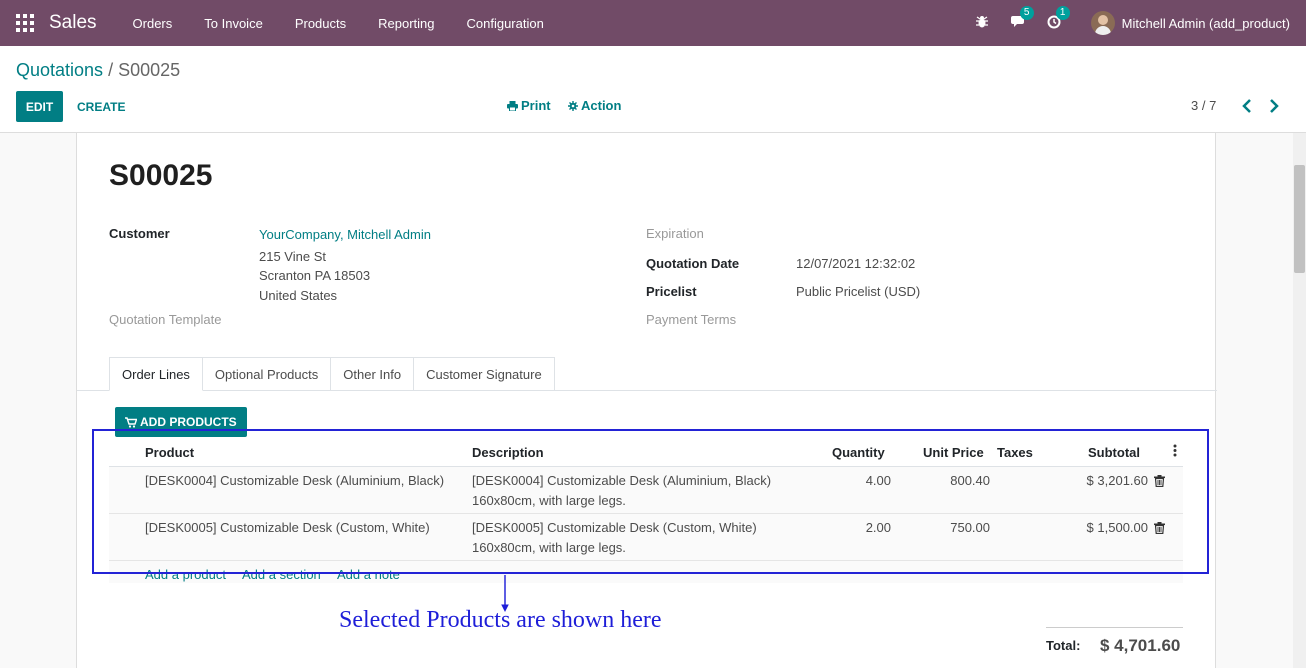 This screenshot has width=1306, height=668. Describe the element at coordinates (153, 23) in the screenshot. I see `menu-orders: Orders` at that location.